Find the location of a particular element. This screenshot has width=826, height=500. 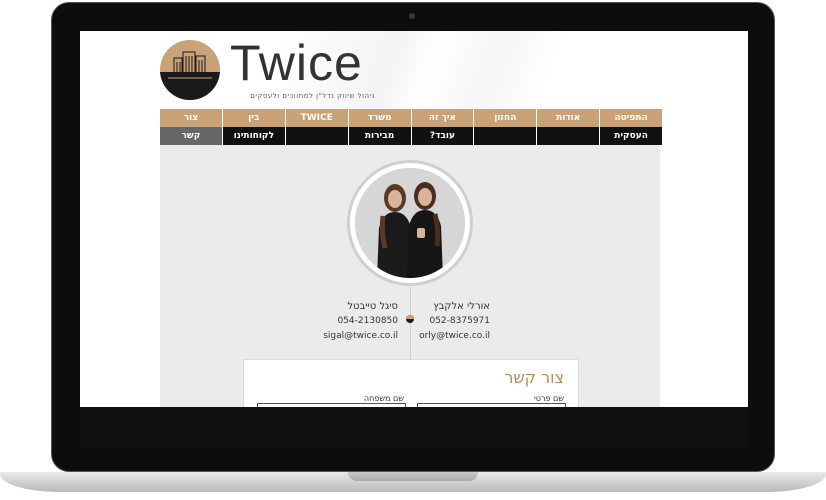

nav-item-how-it-works: איך זה עובד? is located at coordinates (442, 127).